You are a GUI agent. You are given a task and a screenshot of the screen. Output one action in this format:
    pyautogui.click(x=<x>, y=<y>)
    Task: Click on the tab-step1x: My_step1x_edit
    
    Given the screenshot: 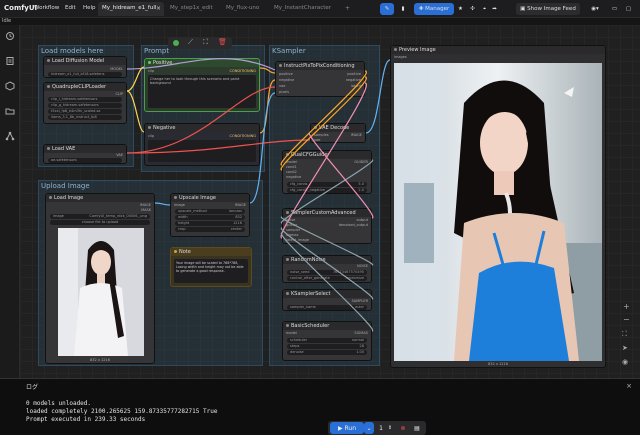 What is the action you would take?
    pyautogui.click(x=194, y=9)
    